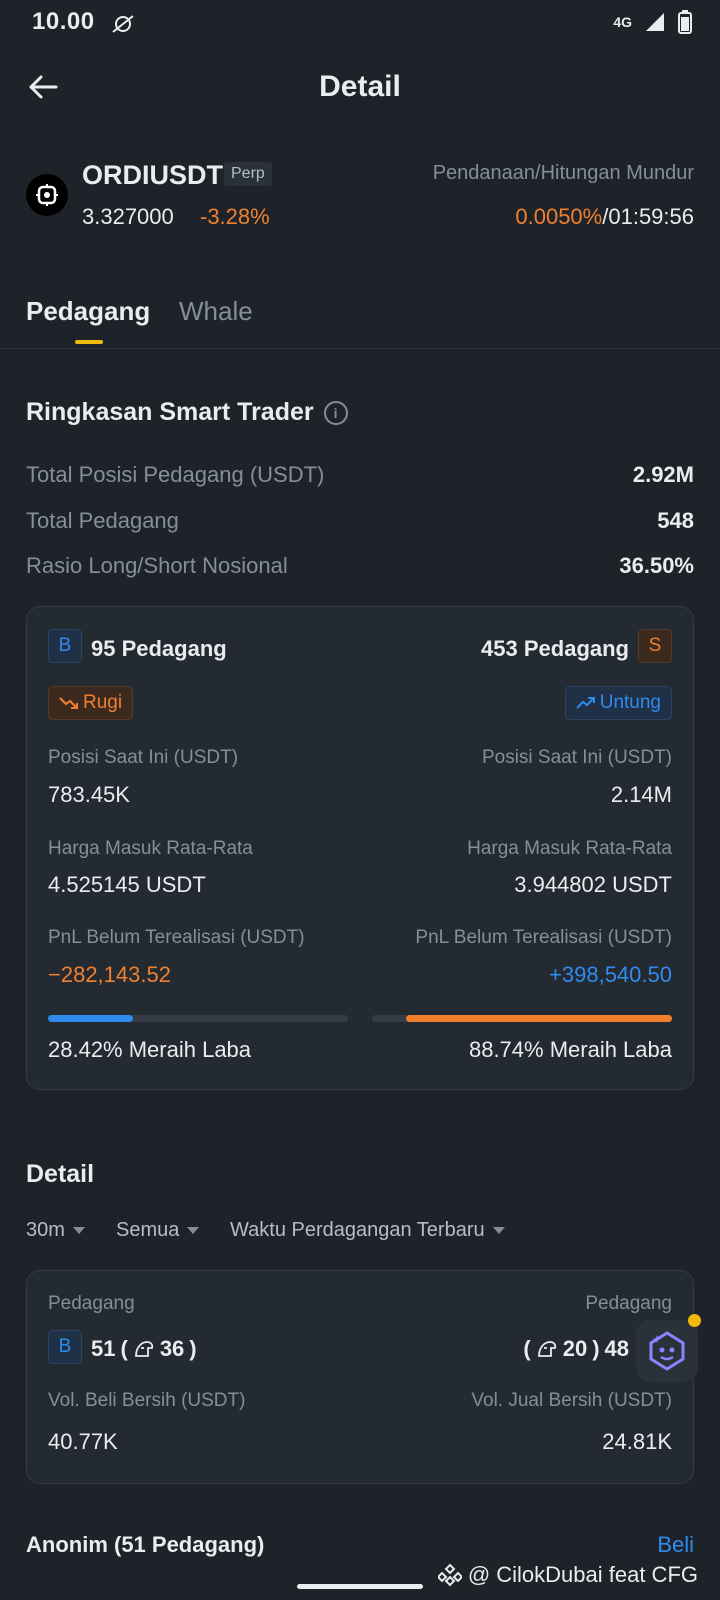  I want to click on long-win-rate: 28.42% Meraih Laba, so click(150, 1049).